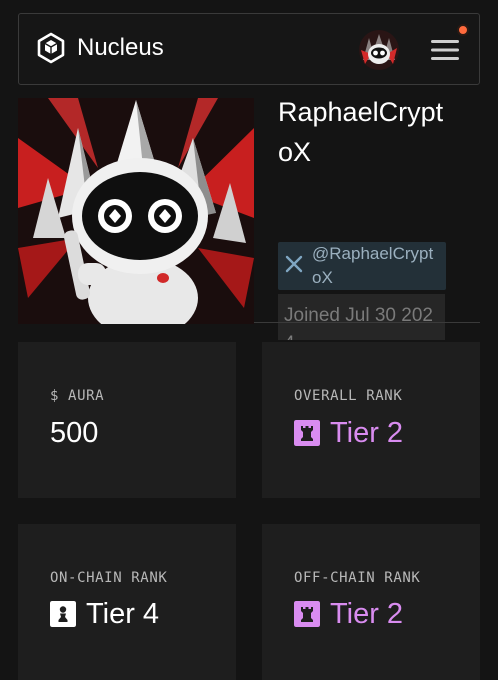 Image resolution: width=498 pixels, height=680 pixels. What do you see at coordinates (379, 50) in the screenshot?
I see `user-avatar` at bounding box center [379, 50].